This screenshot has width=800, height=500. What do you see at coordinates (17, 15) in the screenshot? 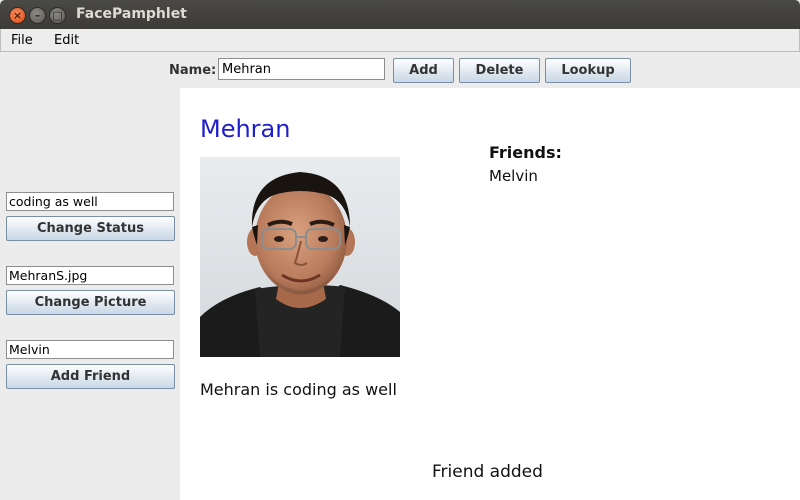
I see `close-icon: ×` at bounding box center [17, 15].